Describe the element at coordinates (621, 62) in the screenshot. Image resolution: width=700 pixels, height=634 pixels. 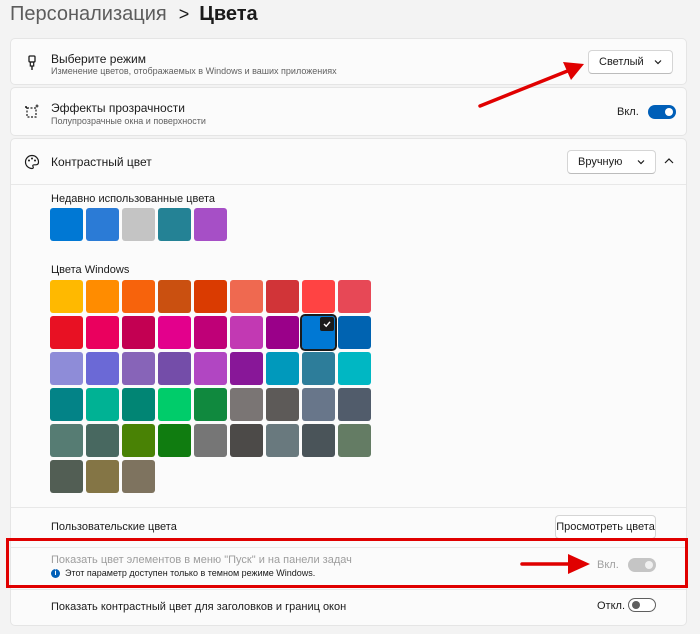
I see `mode-dropdown-value: Светлый` at that location.